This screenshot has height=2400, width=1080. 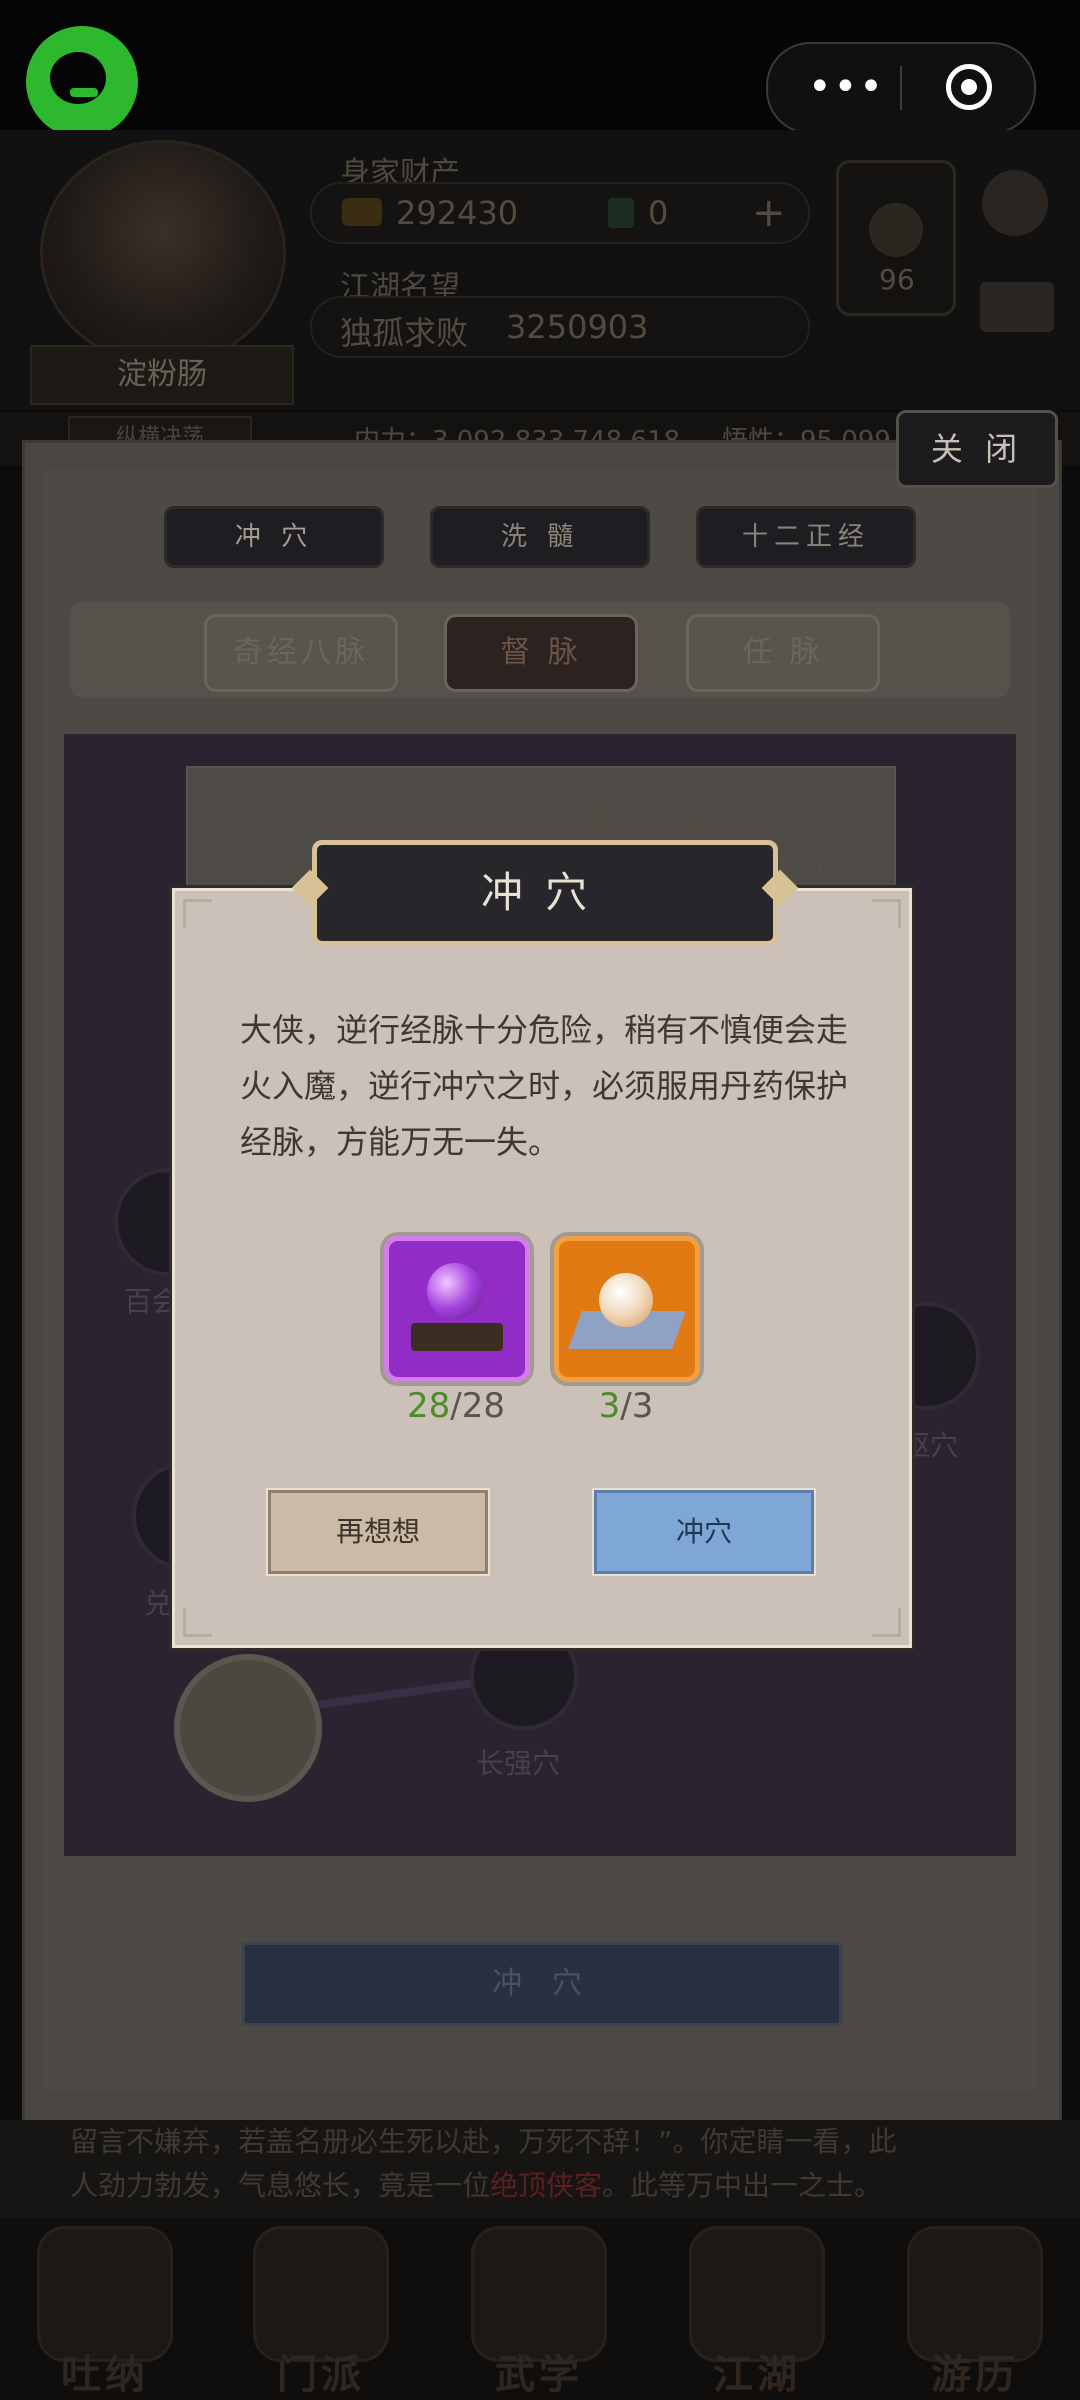 I want to click on nav-menpai: 门派, so click(x=321, y=2312).